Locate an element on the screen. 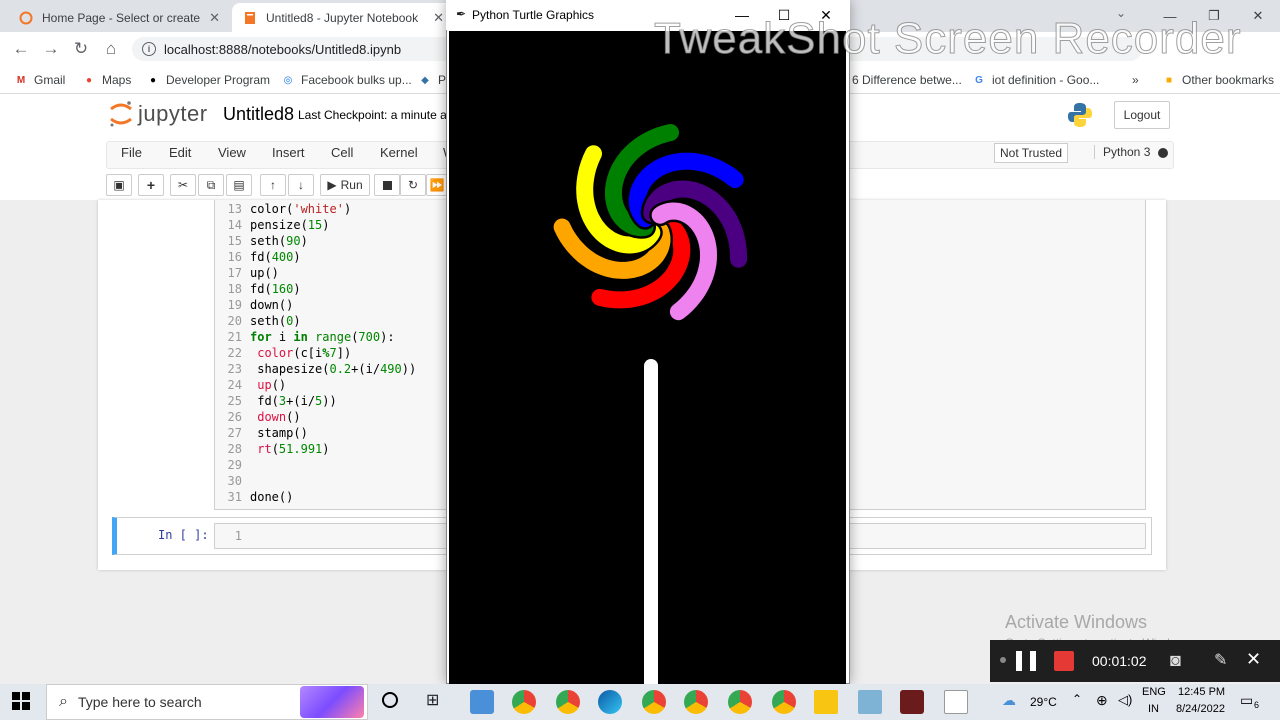  input-language: ENG is located at coordinates (1154, 692).